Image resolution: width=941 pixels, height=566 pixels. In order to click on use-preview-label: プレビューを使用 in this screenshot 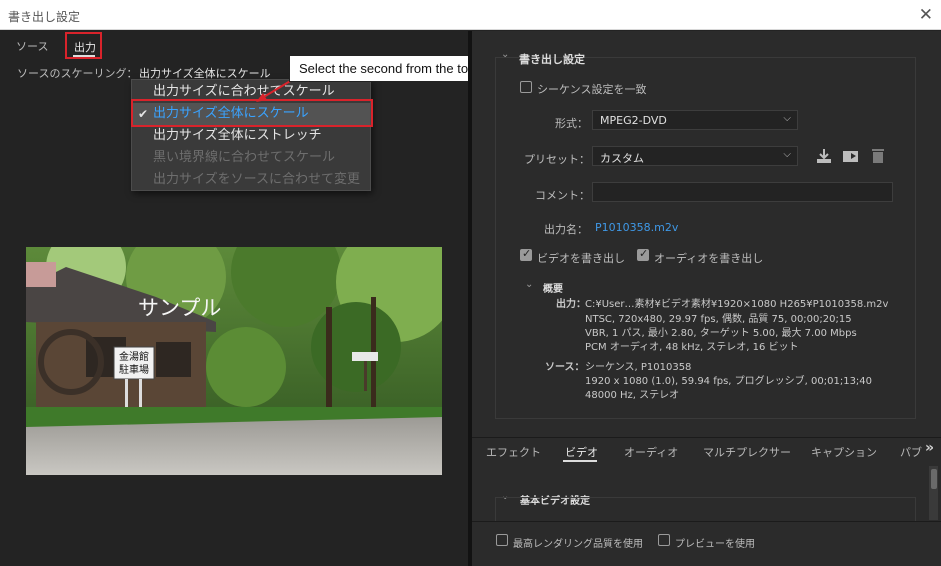, I will do `click(715, 544)`.